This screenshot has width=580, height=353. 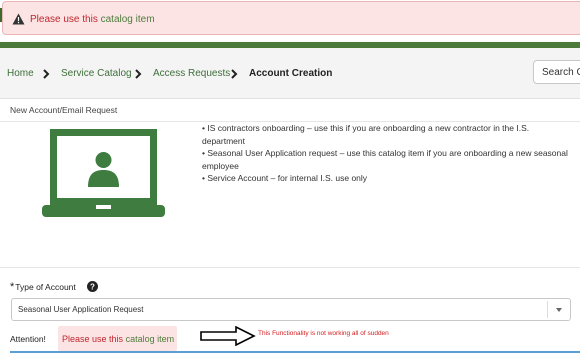 I want to click on chevron-down-icon, so click(x=559, y=310).